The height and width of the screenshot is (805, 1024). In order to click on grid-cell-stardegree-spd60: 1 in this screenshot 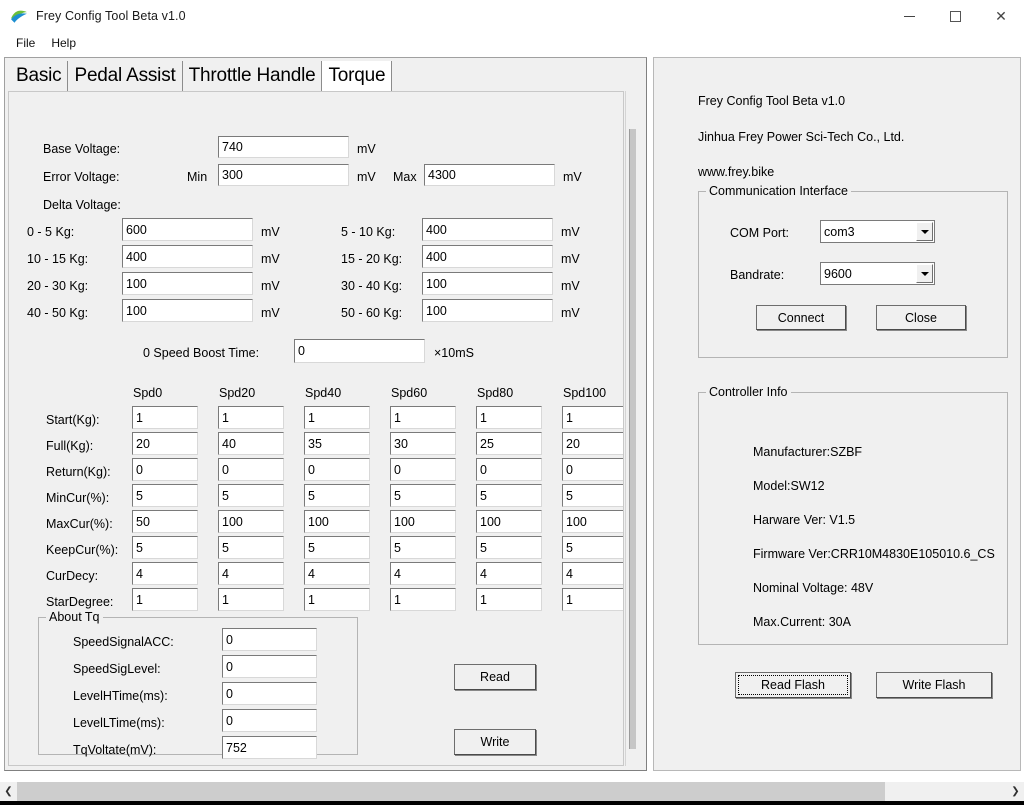, I will do `click(423, 599)`.